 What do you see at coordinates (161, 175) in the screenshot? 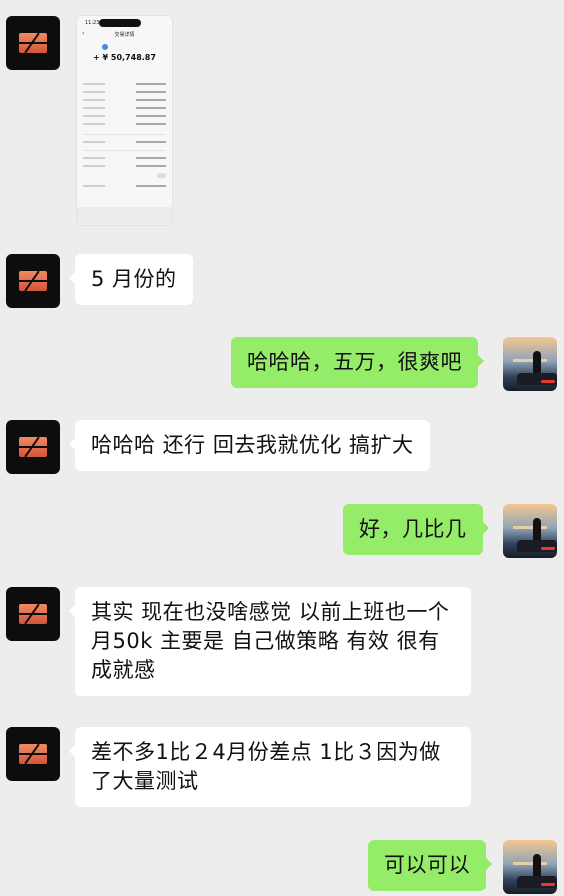
I see `thumb-toggle` at bounding box center [161, 175].